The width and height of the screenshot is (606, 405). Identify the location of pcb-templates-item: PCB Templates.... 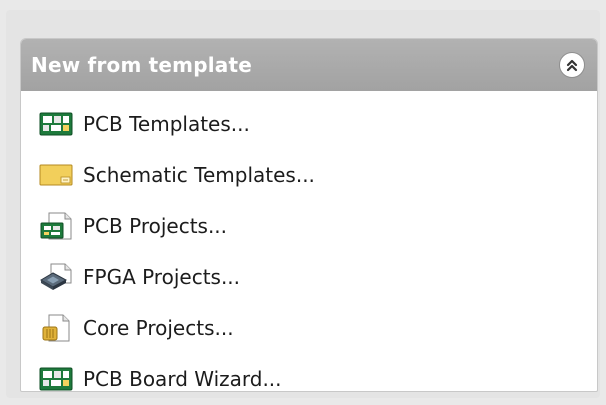
(309, 123).